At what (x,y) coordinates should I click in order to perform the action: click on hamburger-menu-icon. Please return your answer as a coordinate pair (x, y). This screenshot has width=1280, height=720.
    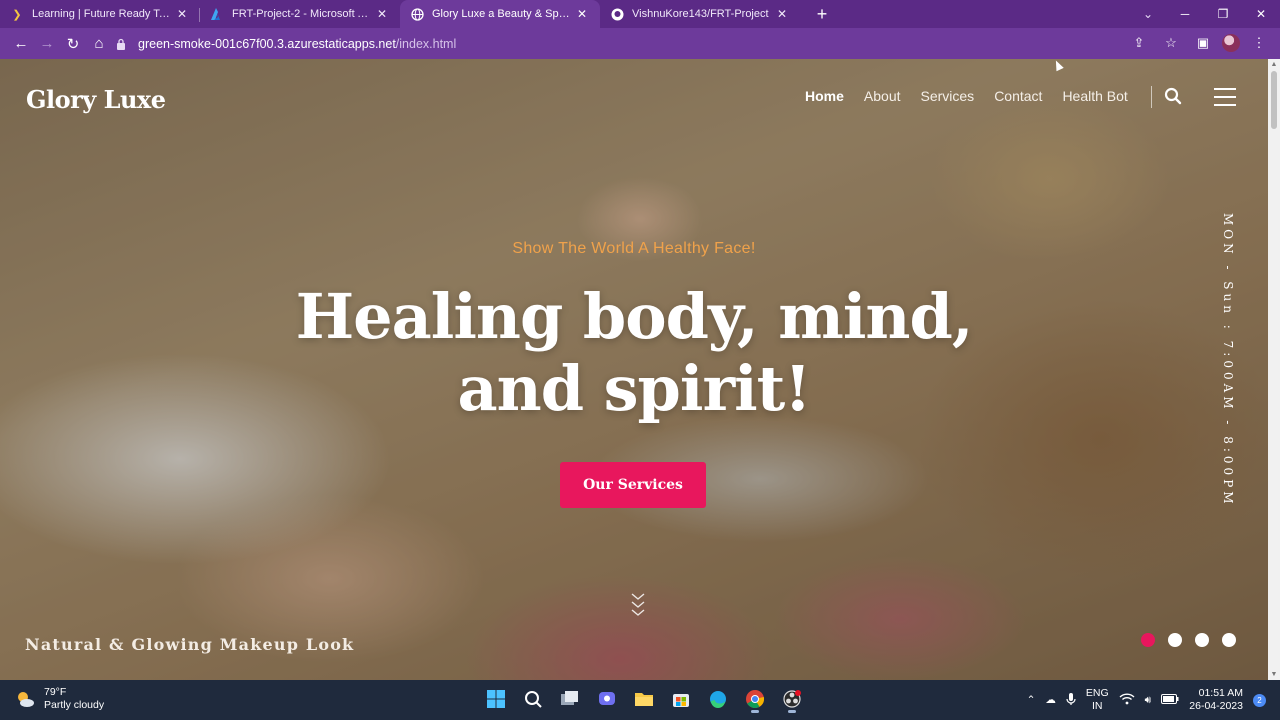
    Looking at the image, I should click on (1225, 97).